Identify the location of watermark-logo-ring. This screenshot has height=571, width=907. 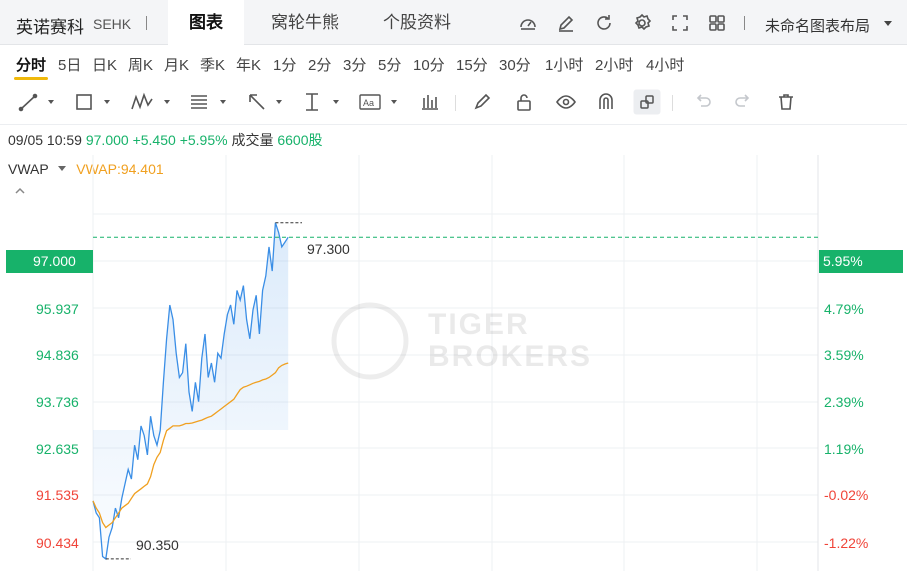
(370, 341).